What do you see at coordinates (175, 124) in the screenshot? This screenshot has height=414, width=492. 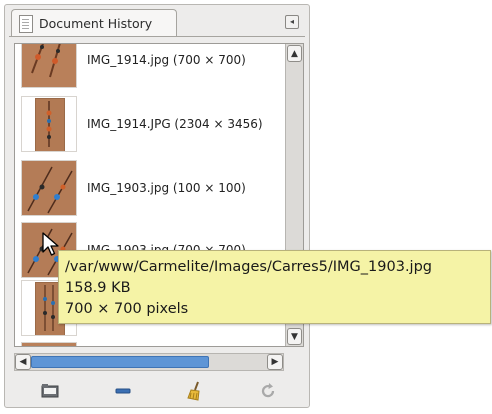 I see `list-item-label: IMG_1914.JPG (2304 × 3456)` at bounding box center [175, 124].